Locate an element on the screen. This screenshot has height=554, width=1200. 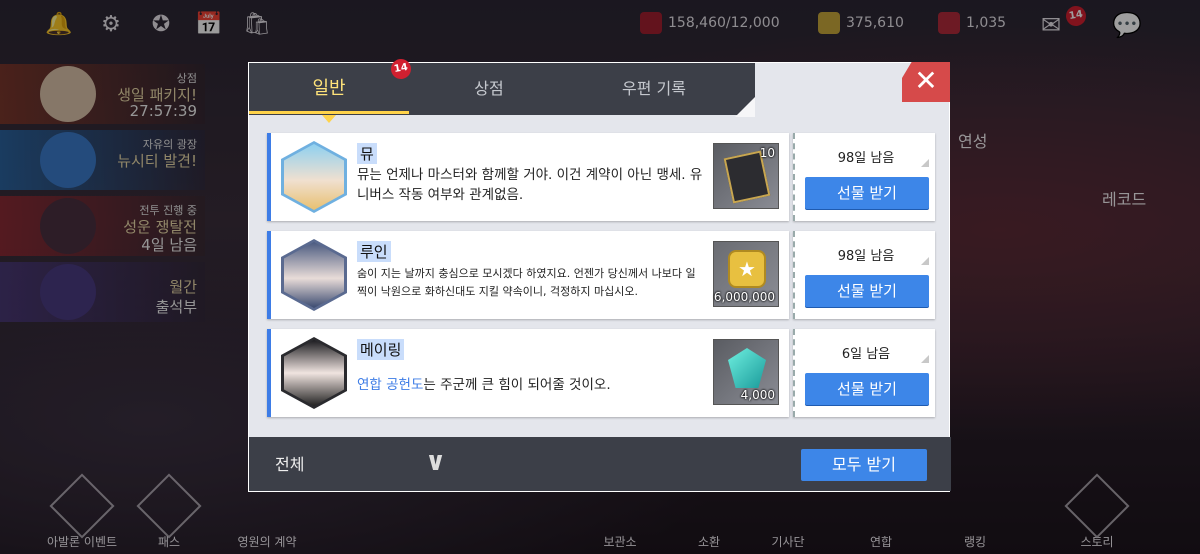
tab-mail-history: 우편 기록 is located at coordinates (654, 89).